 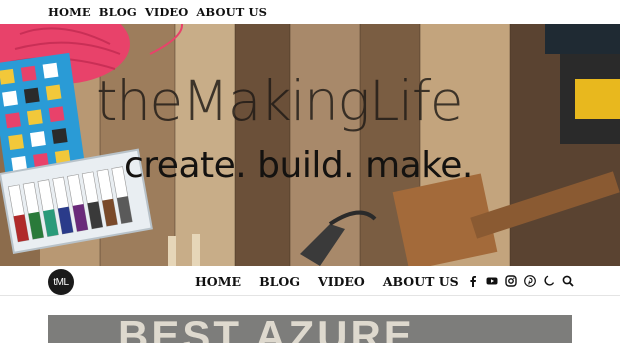 I want to click on main-nav-home: HOME, so click(x=218, y=281).